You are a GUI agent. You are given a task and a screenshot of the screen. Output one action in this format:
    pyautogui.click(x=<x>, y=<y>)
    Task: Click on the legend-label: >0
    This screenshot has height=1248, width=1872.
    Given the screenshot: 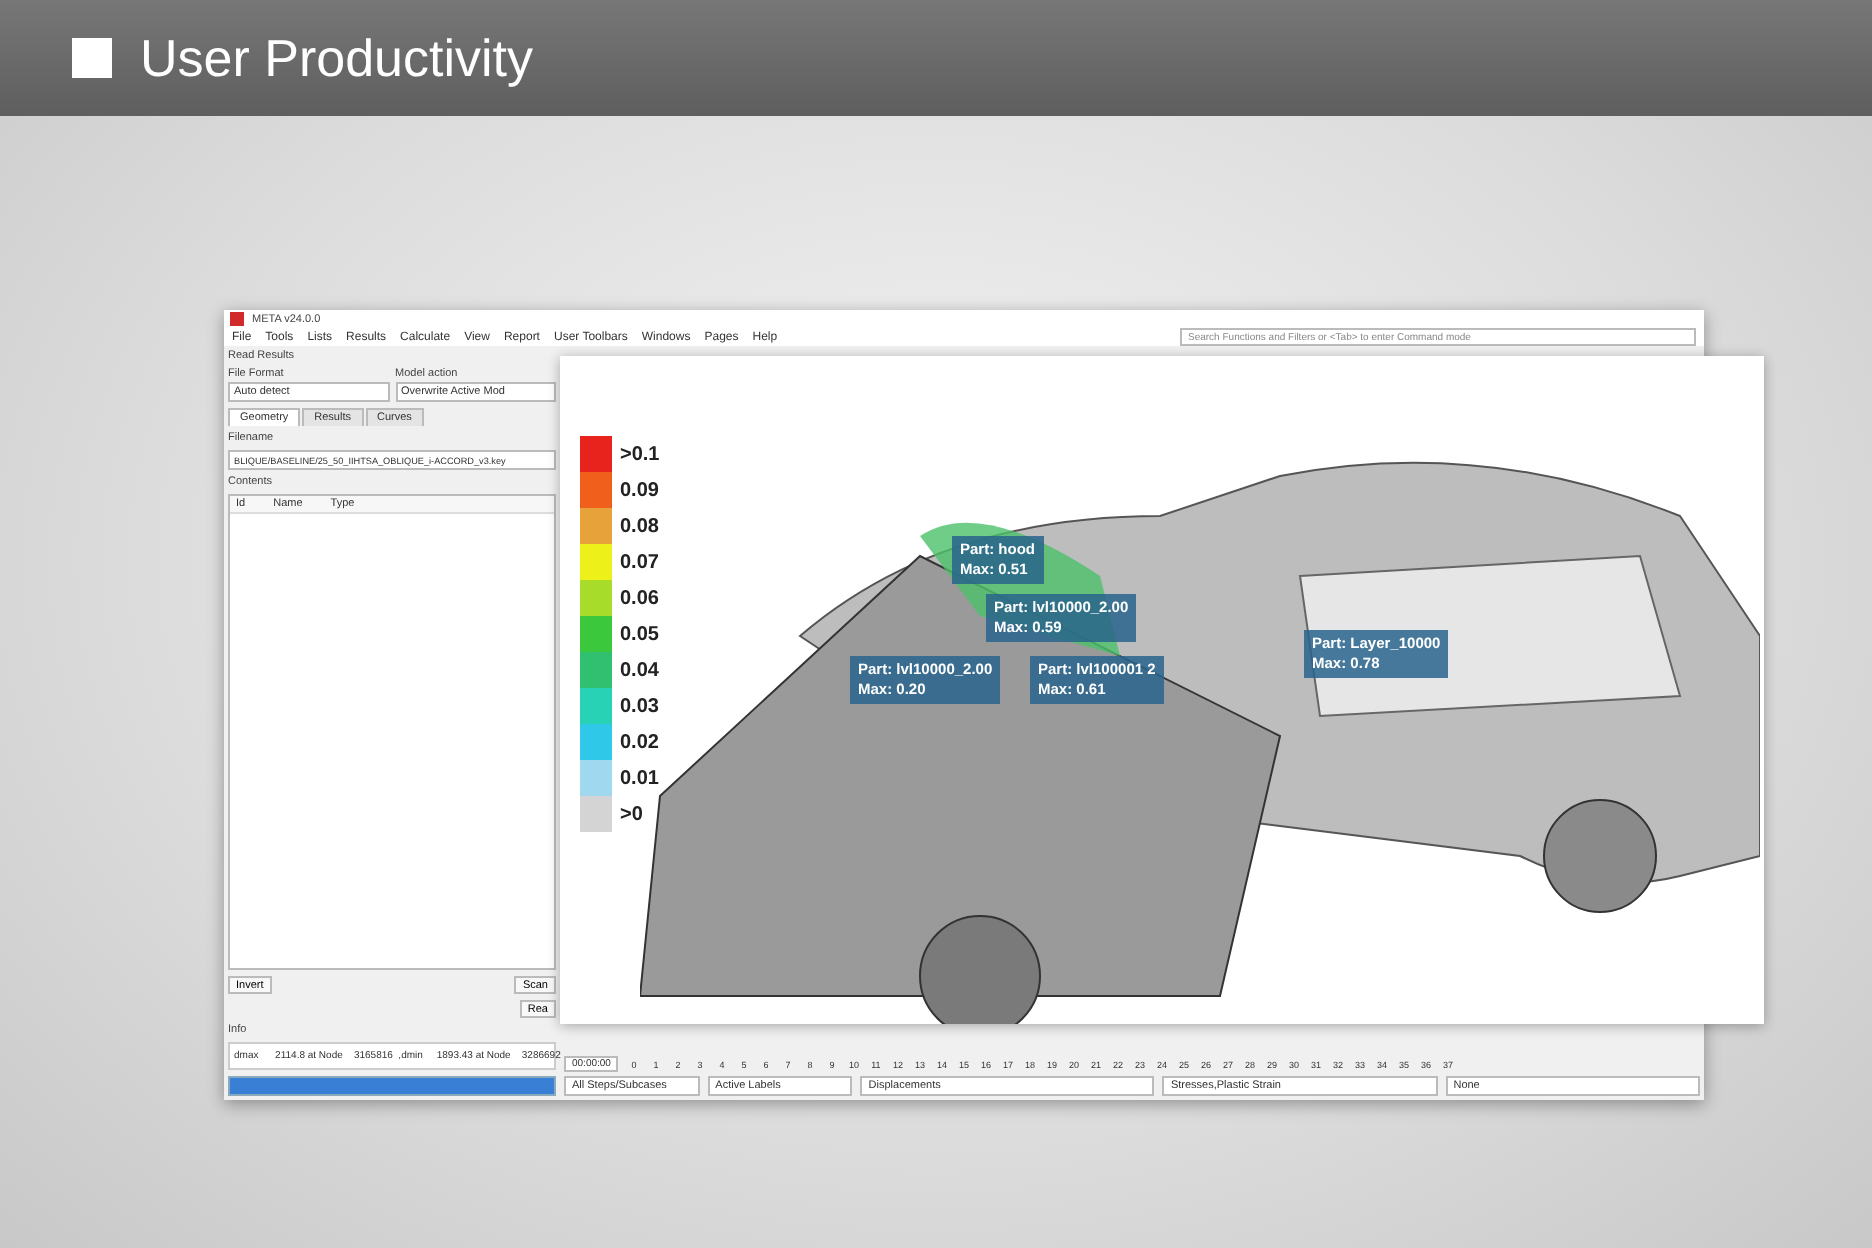 What is the action you would take?
    pyautogui.click(x=631, y=814)
    